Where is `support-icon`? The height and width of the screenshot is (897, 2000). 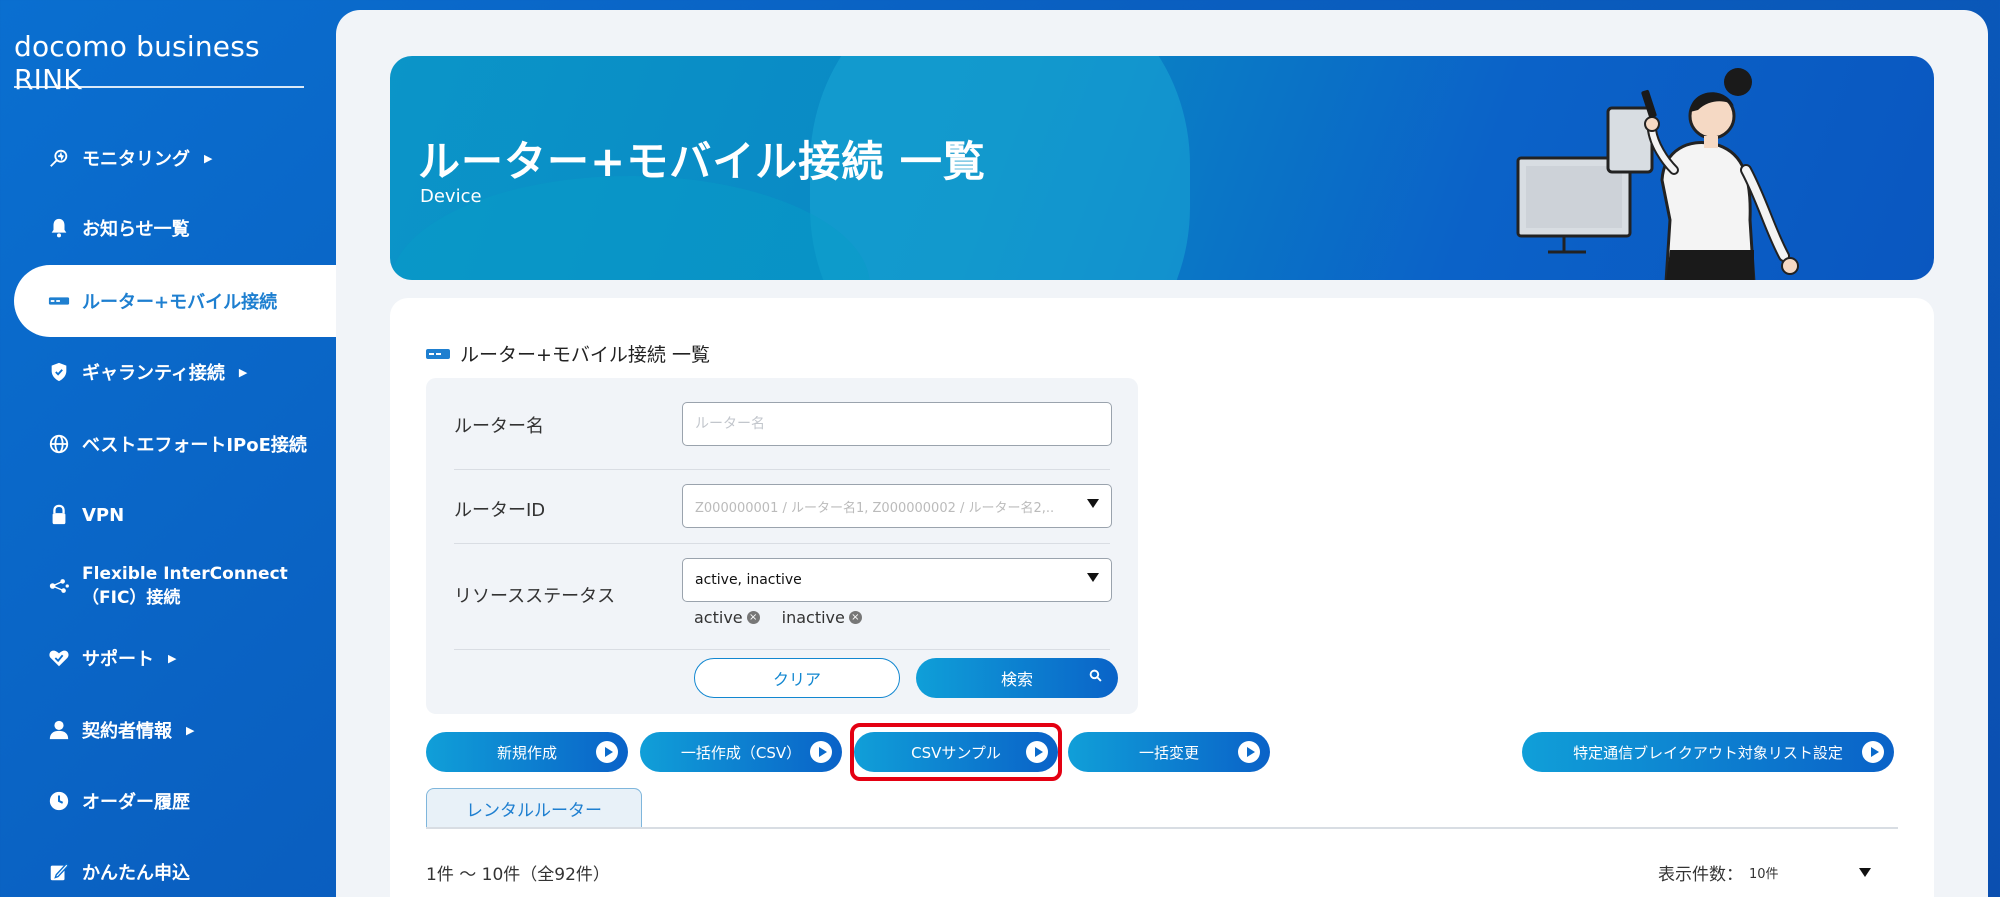
support-icon is located at coordinates (59, 658).